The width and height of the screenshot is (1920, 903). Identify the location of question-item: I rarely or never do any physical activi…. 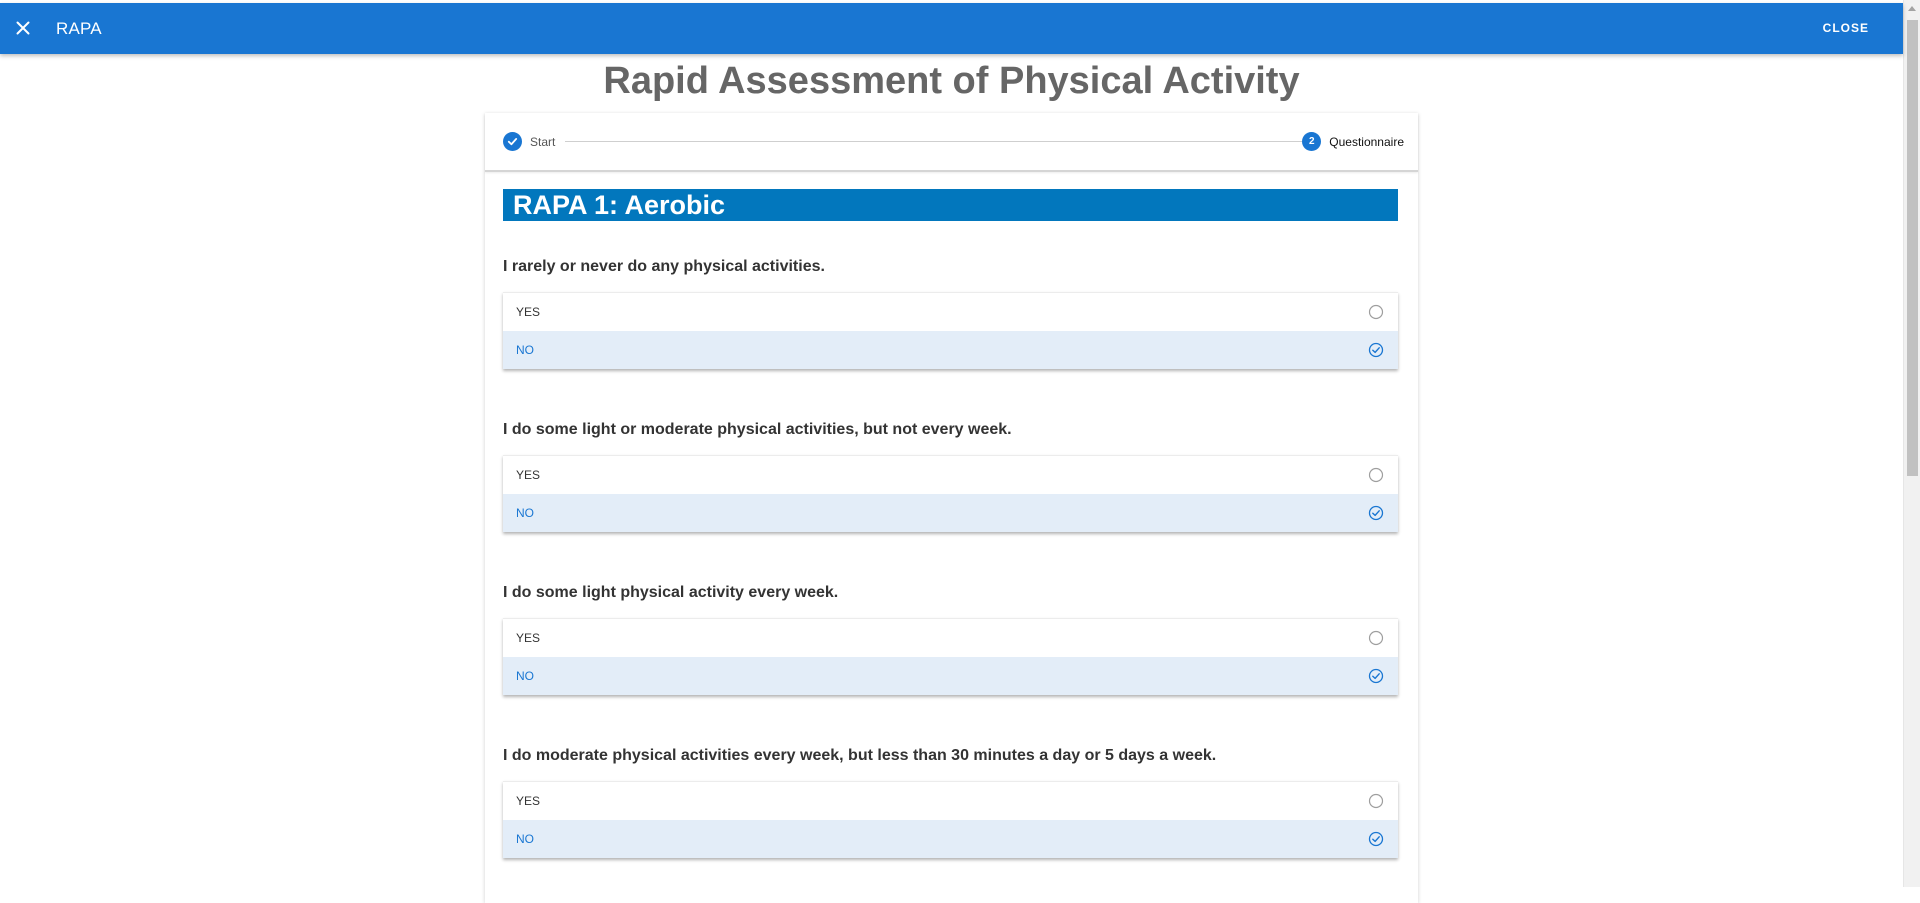
(950, 313).